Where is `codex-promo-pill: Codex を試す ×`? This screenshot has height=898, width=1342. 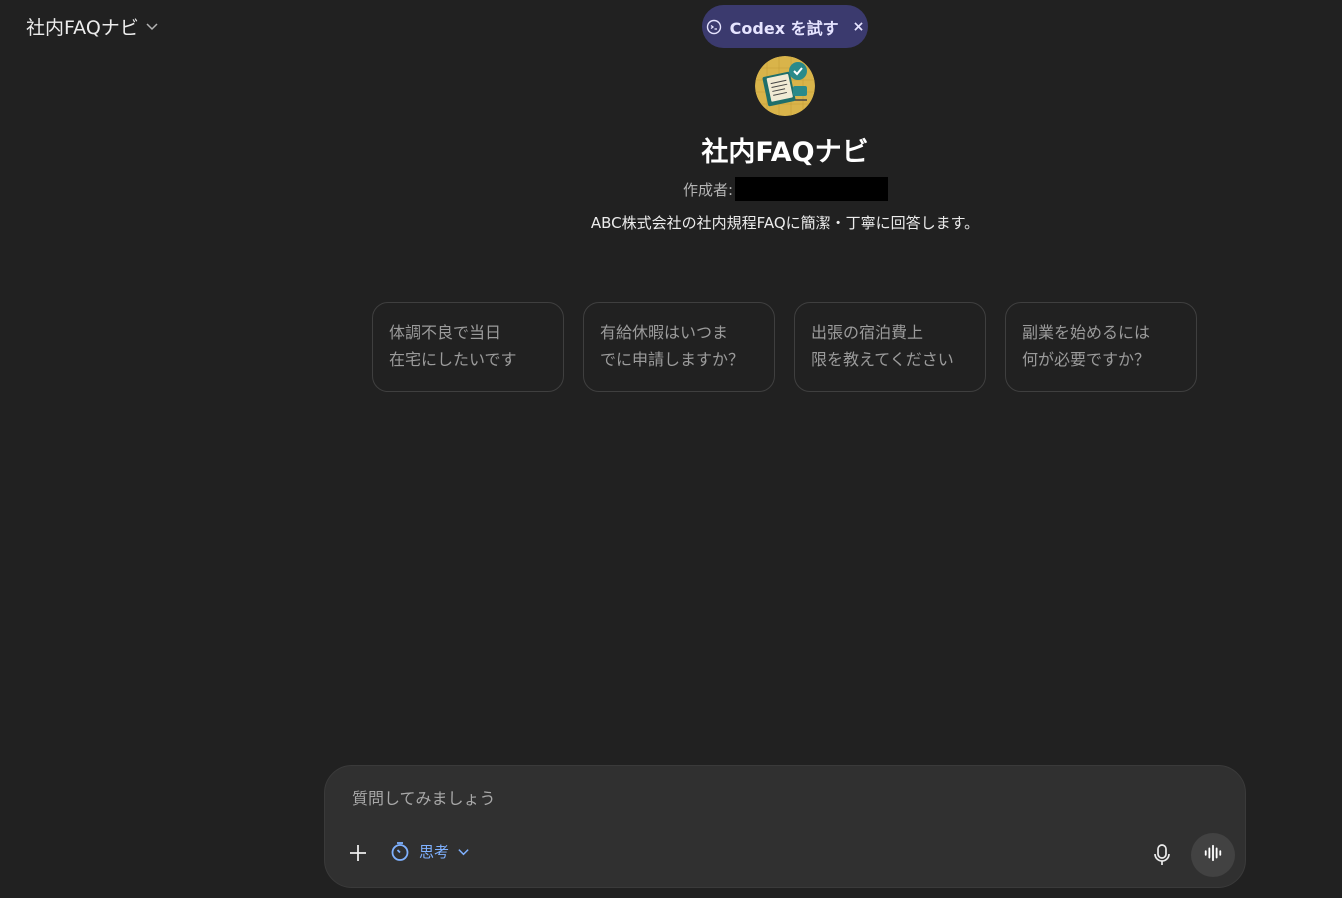 codex-promo-pill: Codex を試す × is located at coordinates (785, 26).